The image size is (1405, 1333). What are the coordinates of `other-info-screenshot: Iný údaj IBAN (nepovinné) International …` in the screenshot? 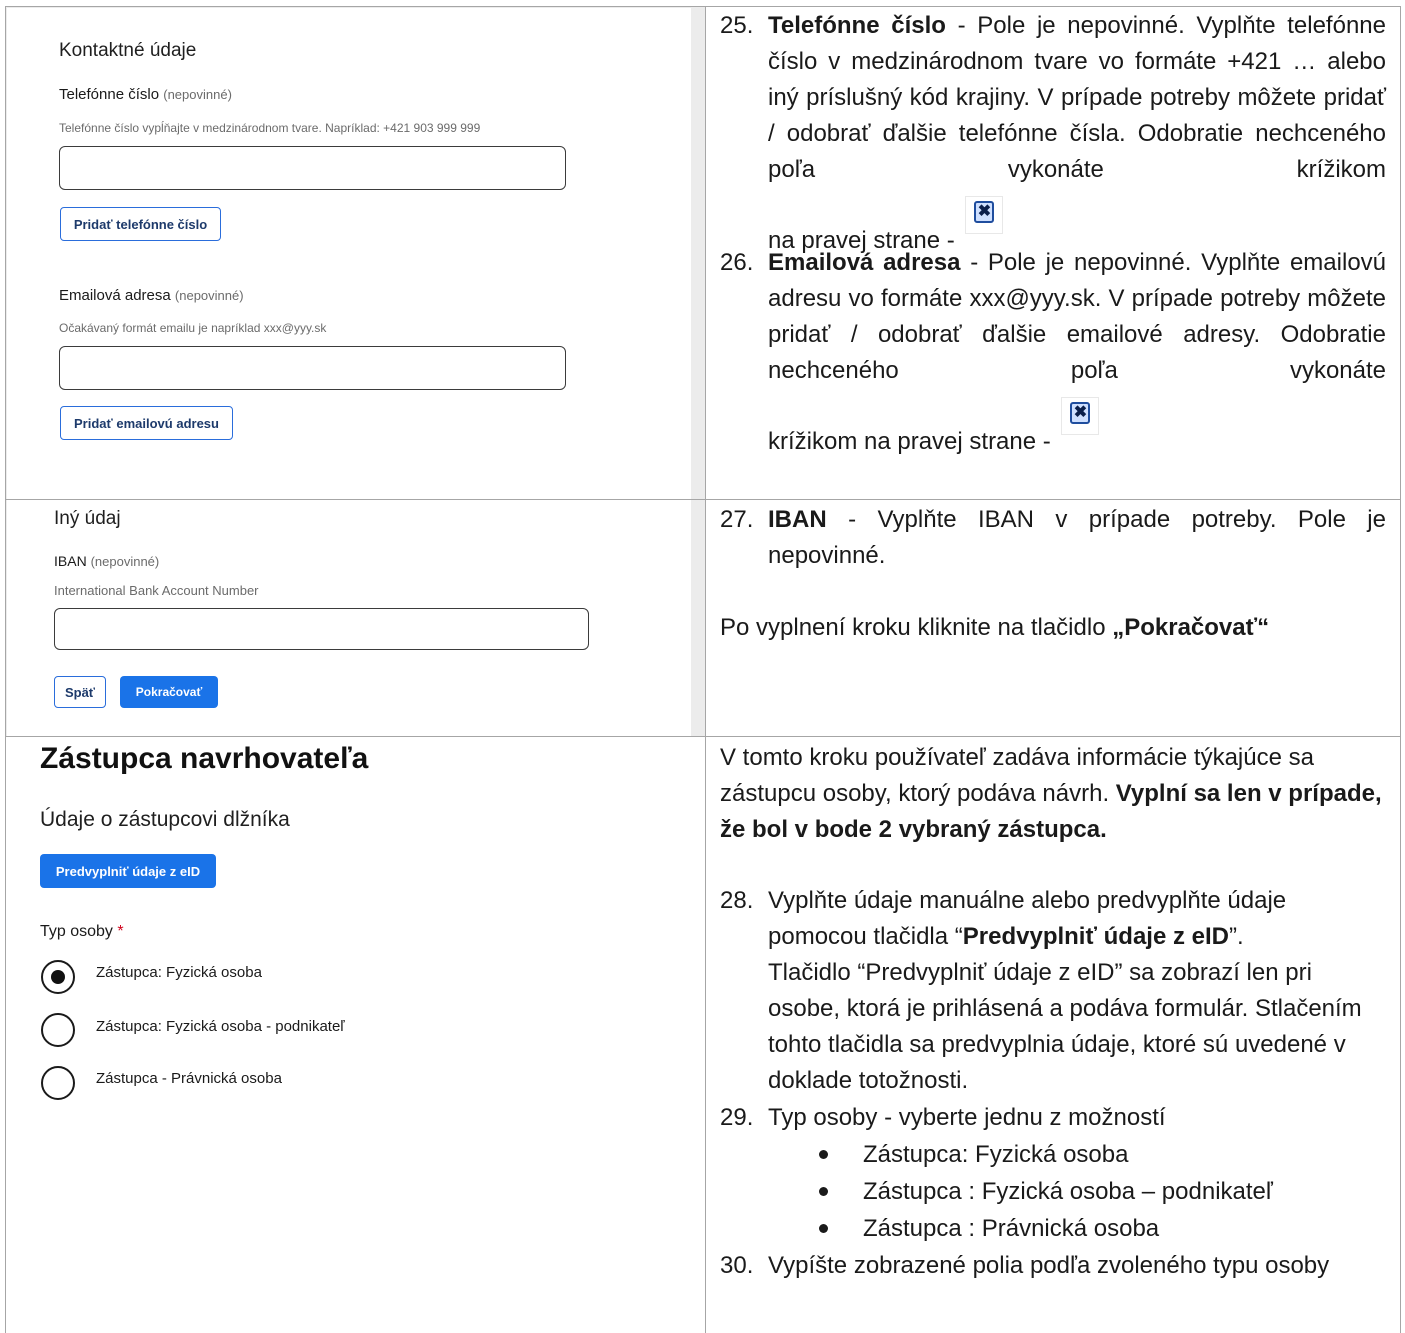 It's located at (349, 618).